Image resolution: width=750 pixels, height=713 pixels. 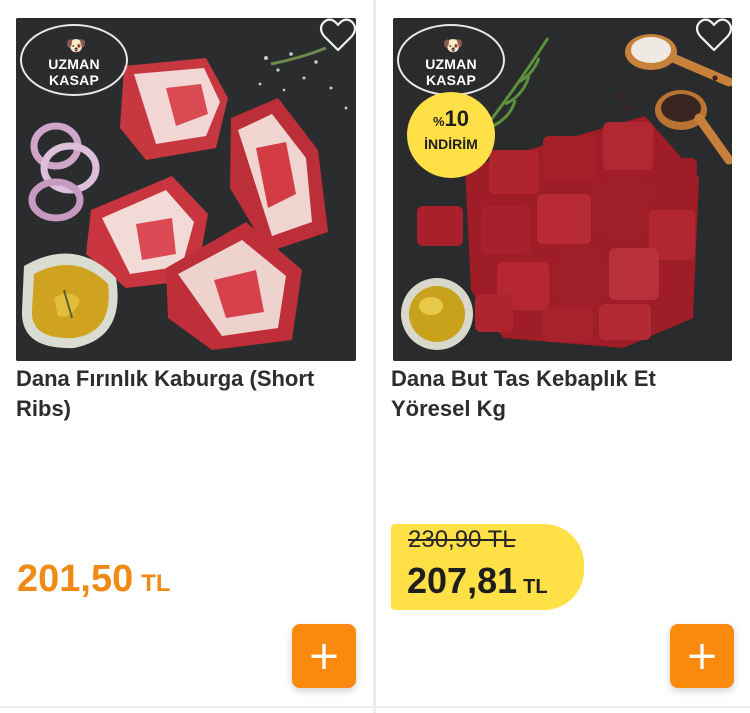 I want to click on discount-percent-symbol: %, so click(x=438, y=121).